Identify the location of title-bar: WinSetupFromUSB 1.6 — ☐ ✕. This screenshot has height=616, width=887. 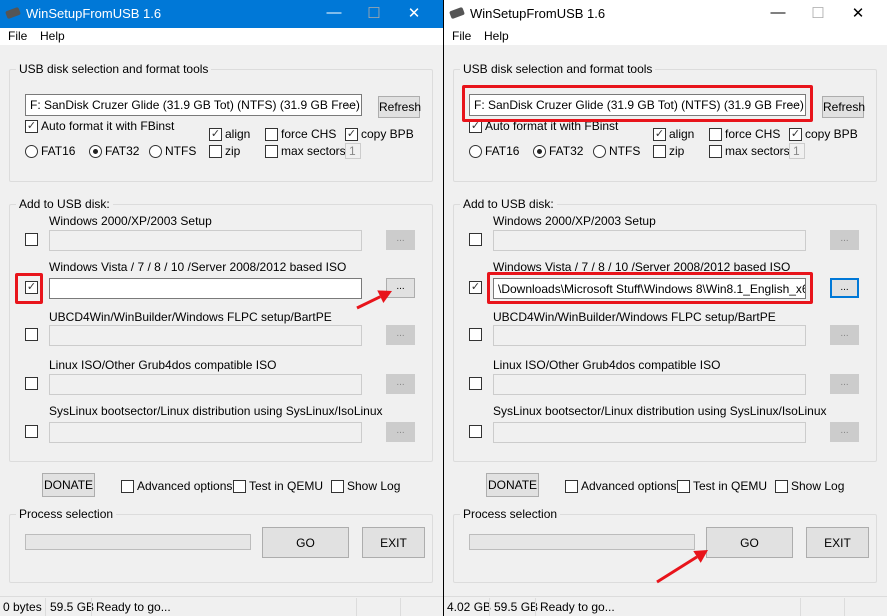
(221, 14).